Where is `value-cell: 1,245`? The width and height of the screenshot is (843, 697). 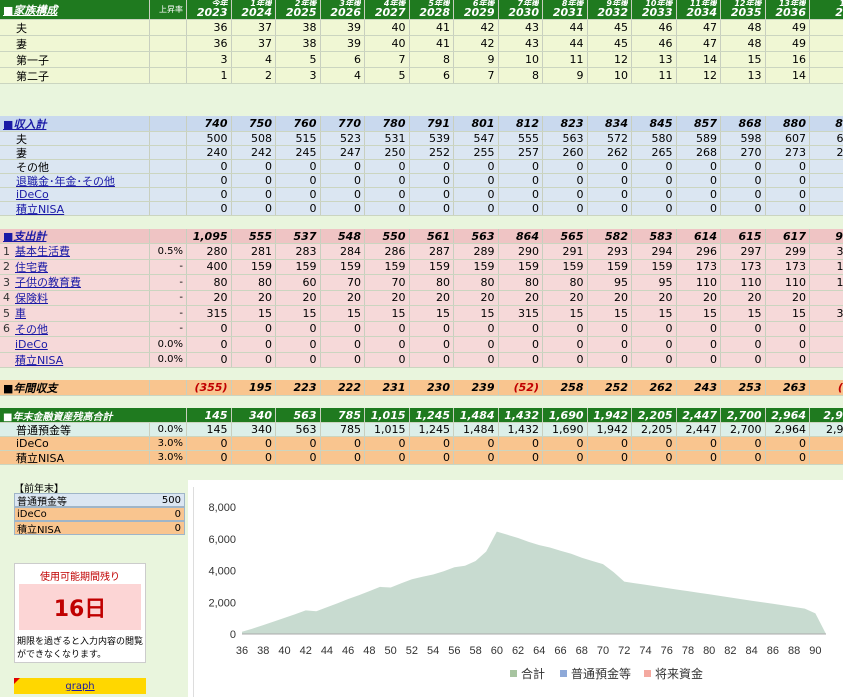
value-cell: 1,245 is located at coordinates (432, 415).